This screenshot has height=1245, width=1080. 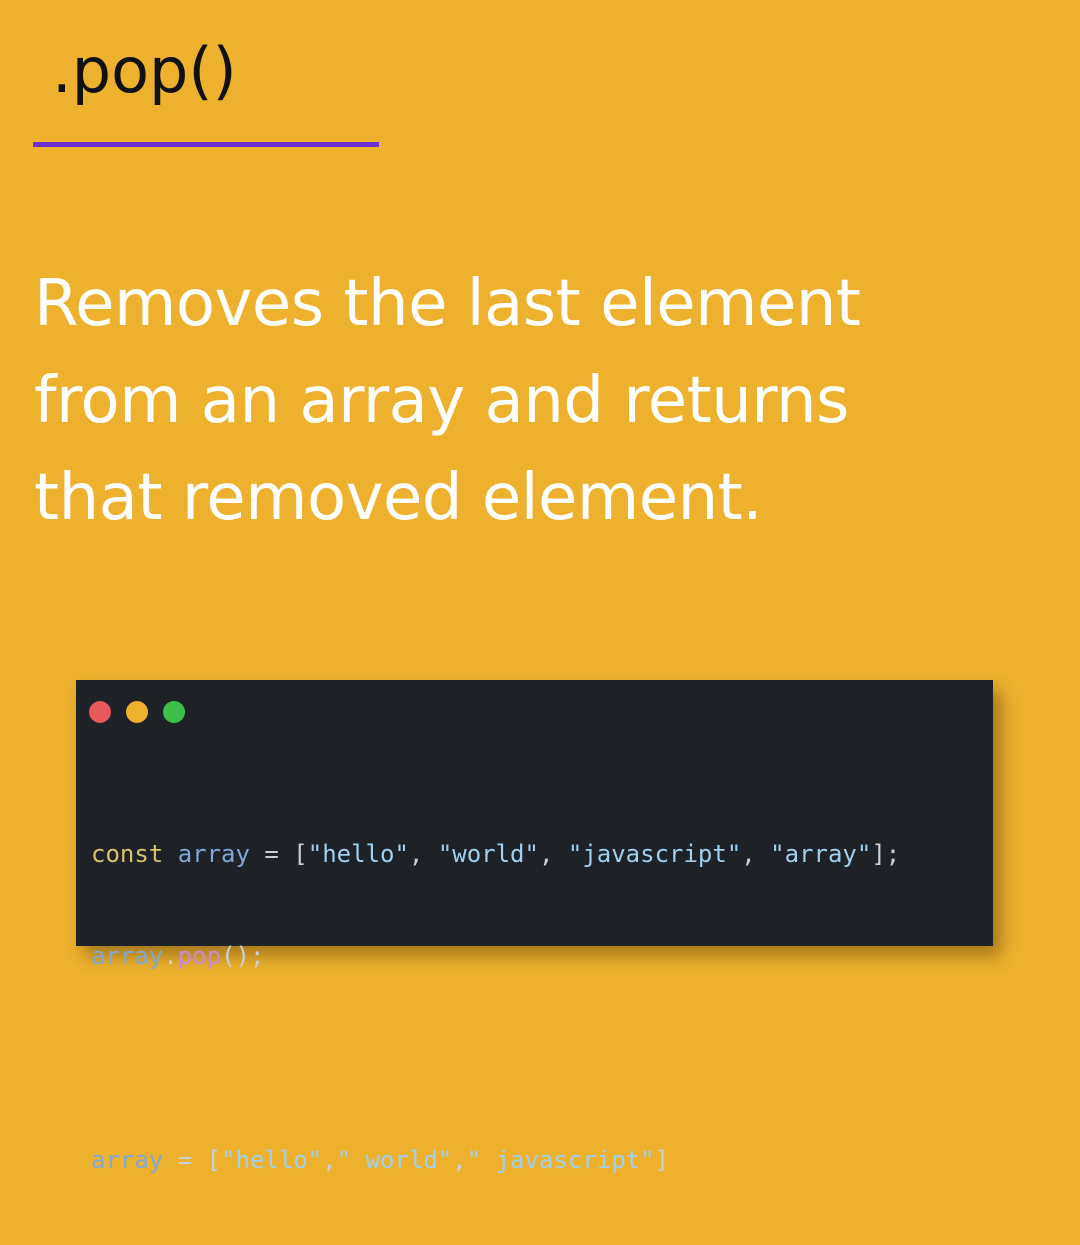 What do you see at coordinates (821, 854) in the screenshot?
I see `code-string: "array"` at bounding box center [821, 854].